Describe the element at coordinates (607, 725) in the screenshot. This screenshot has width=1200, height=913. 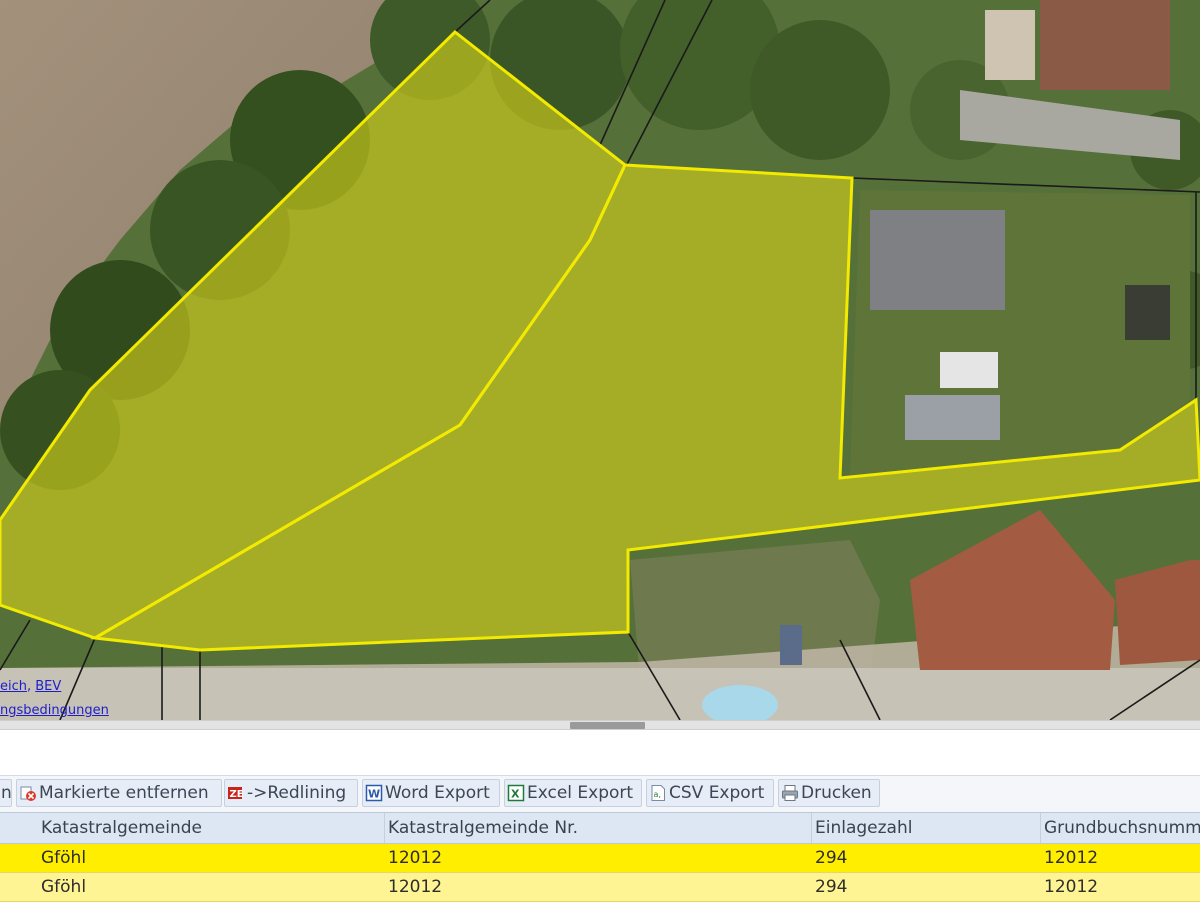
I see `splitter-grip` at that location.